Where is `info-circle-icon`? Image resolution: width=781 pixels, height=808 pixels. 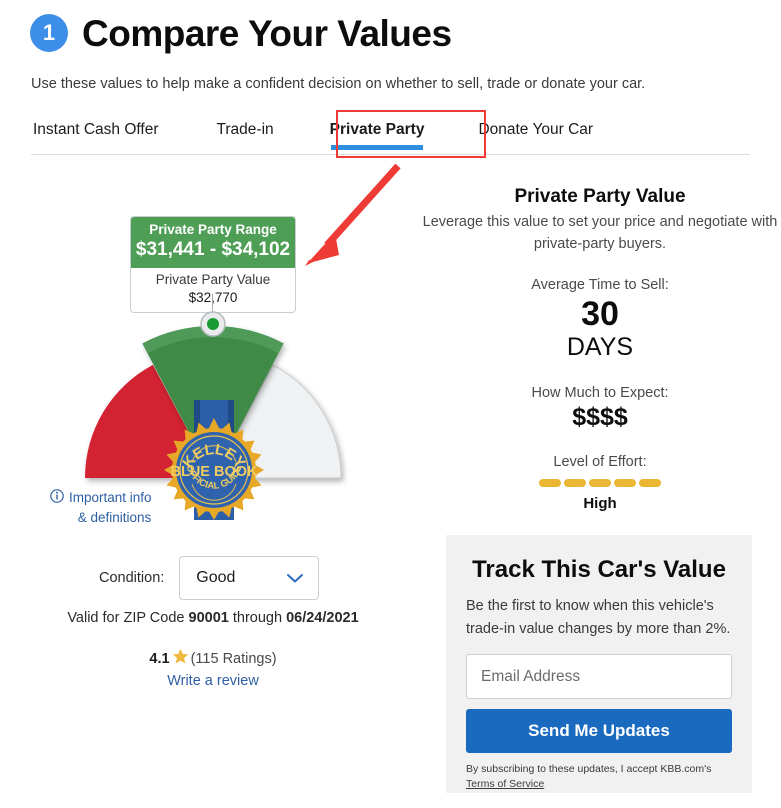 info-circle-icon is located at coordinates (57, 496).